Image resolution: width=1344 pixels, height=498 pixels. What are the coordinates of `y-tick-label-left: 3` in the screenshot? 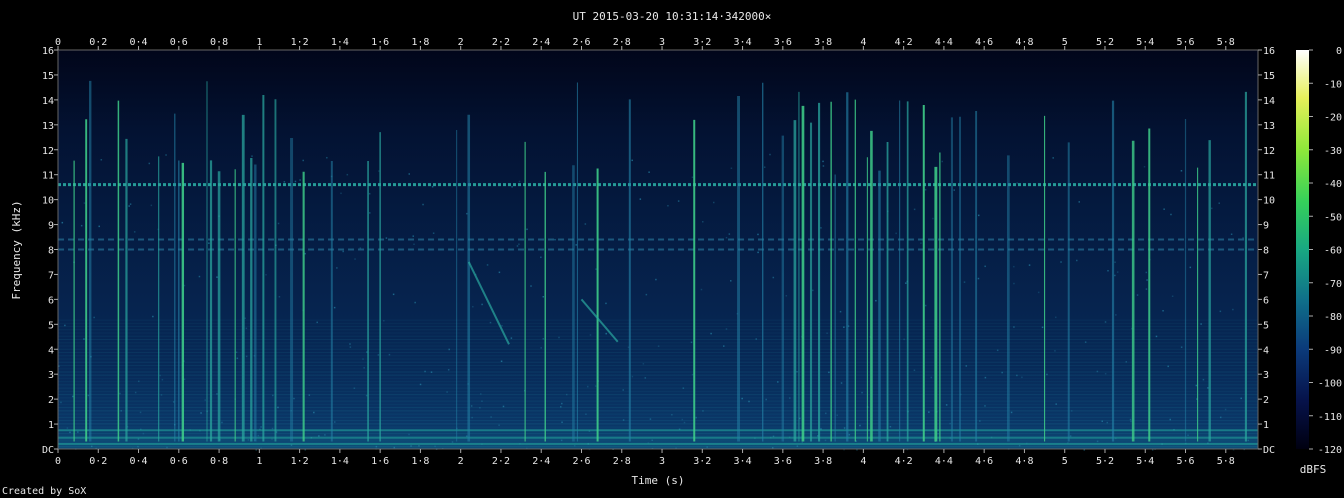 It's located at (51, 375).